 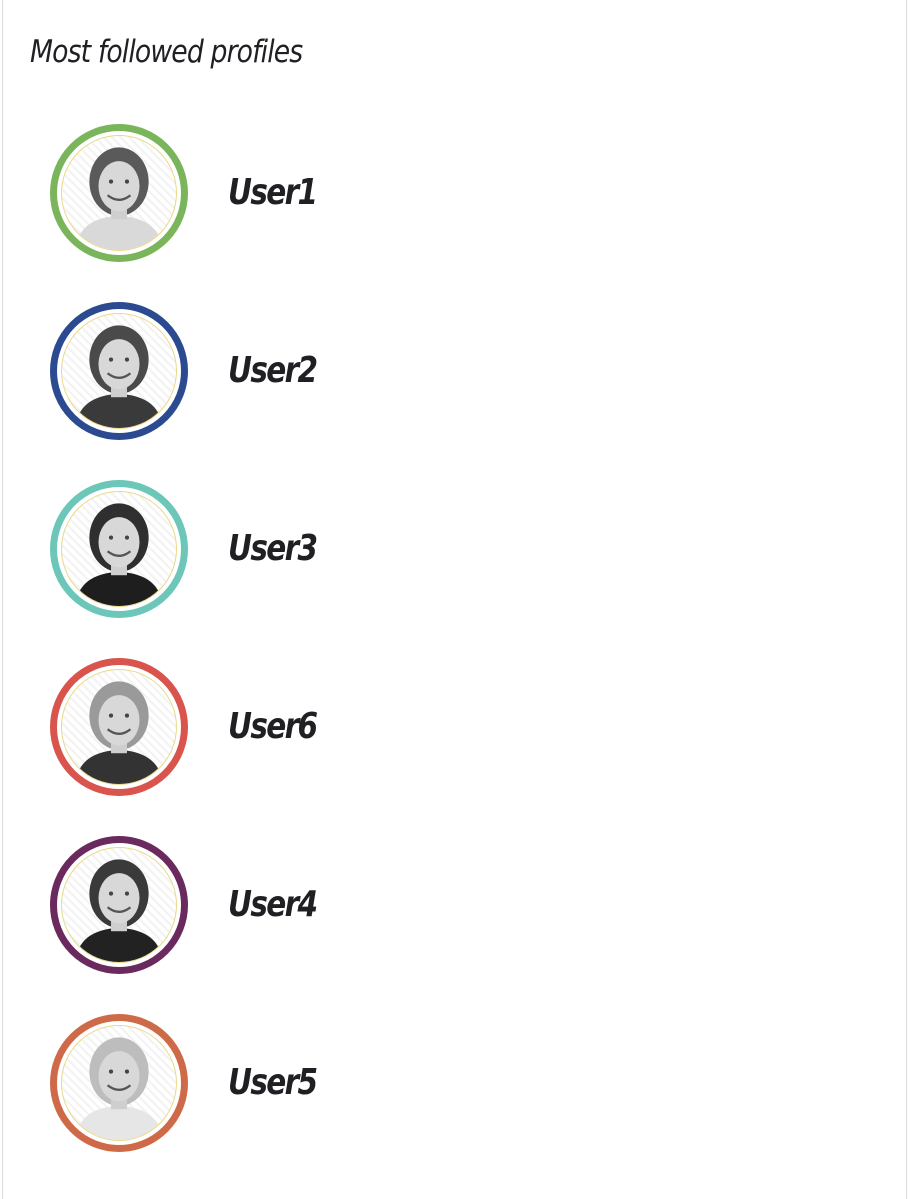 What do you see at coordinates (273, 548) in the screenshot?
I see `profile-name: User3` at bounding box center [273, 548].